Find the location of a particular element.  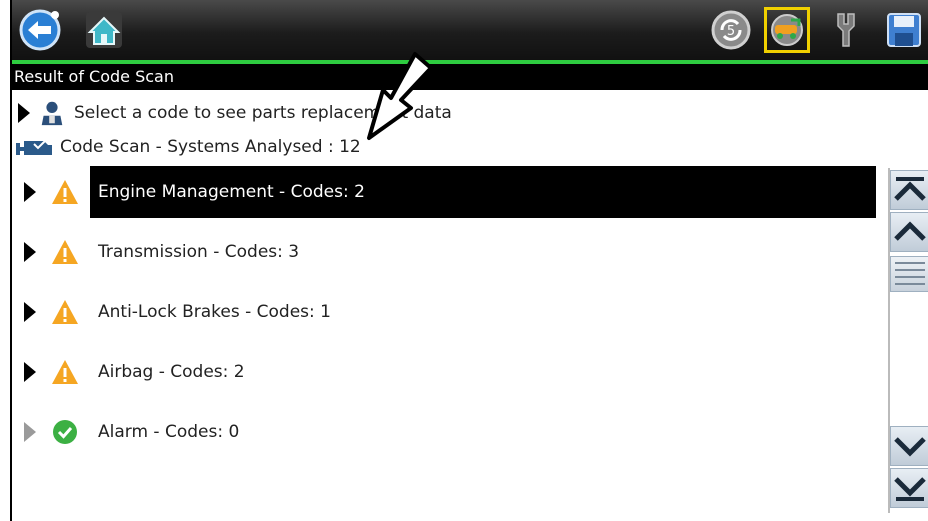

home-button is located at coordinates (104, 30).